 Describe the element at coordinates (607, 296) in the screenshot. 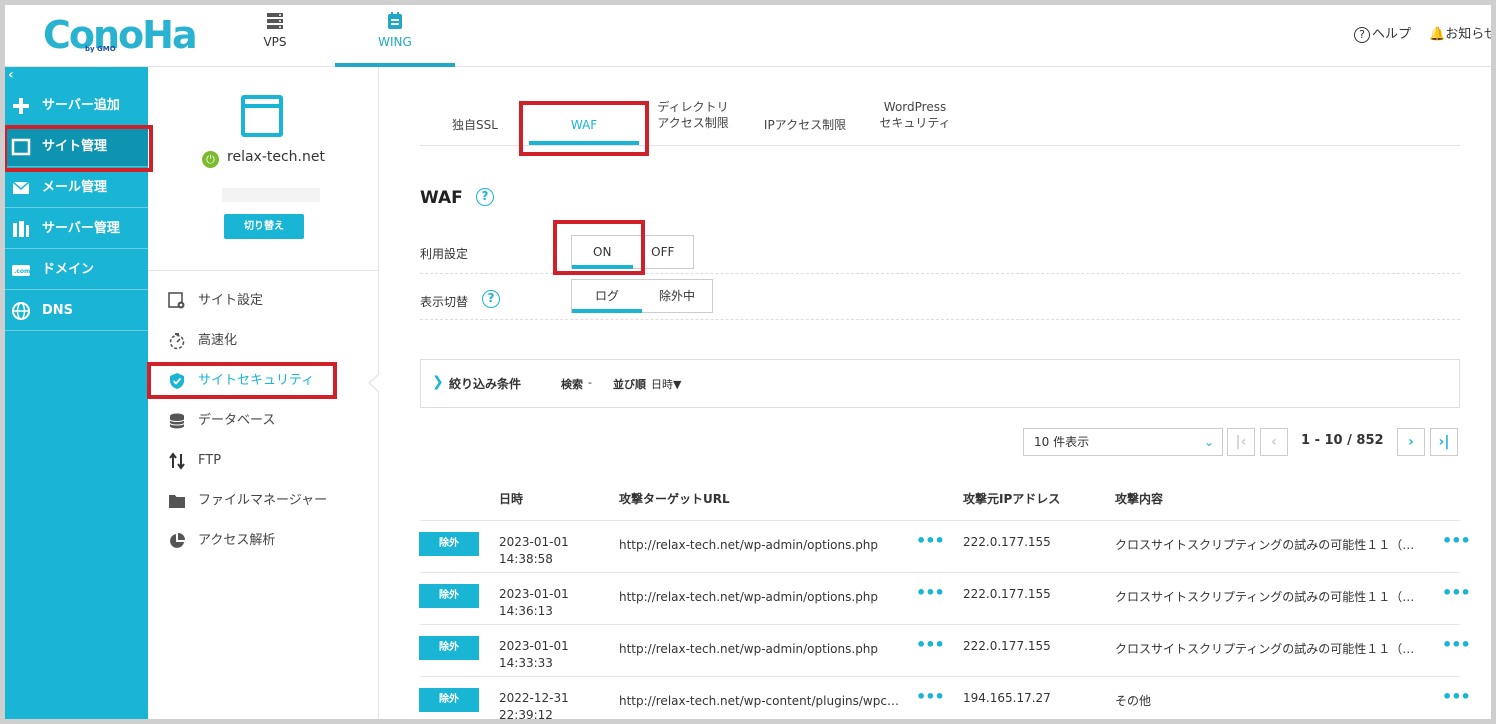

I see `view-log-option: ログ` at that location.